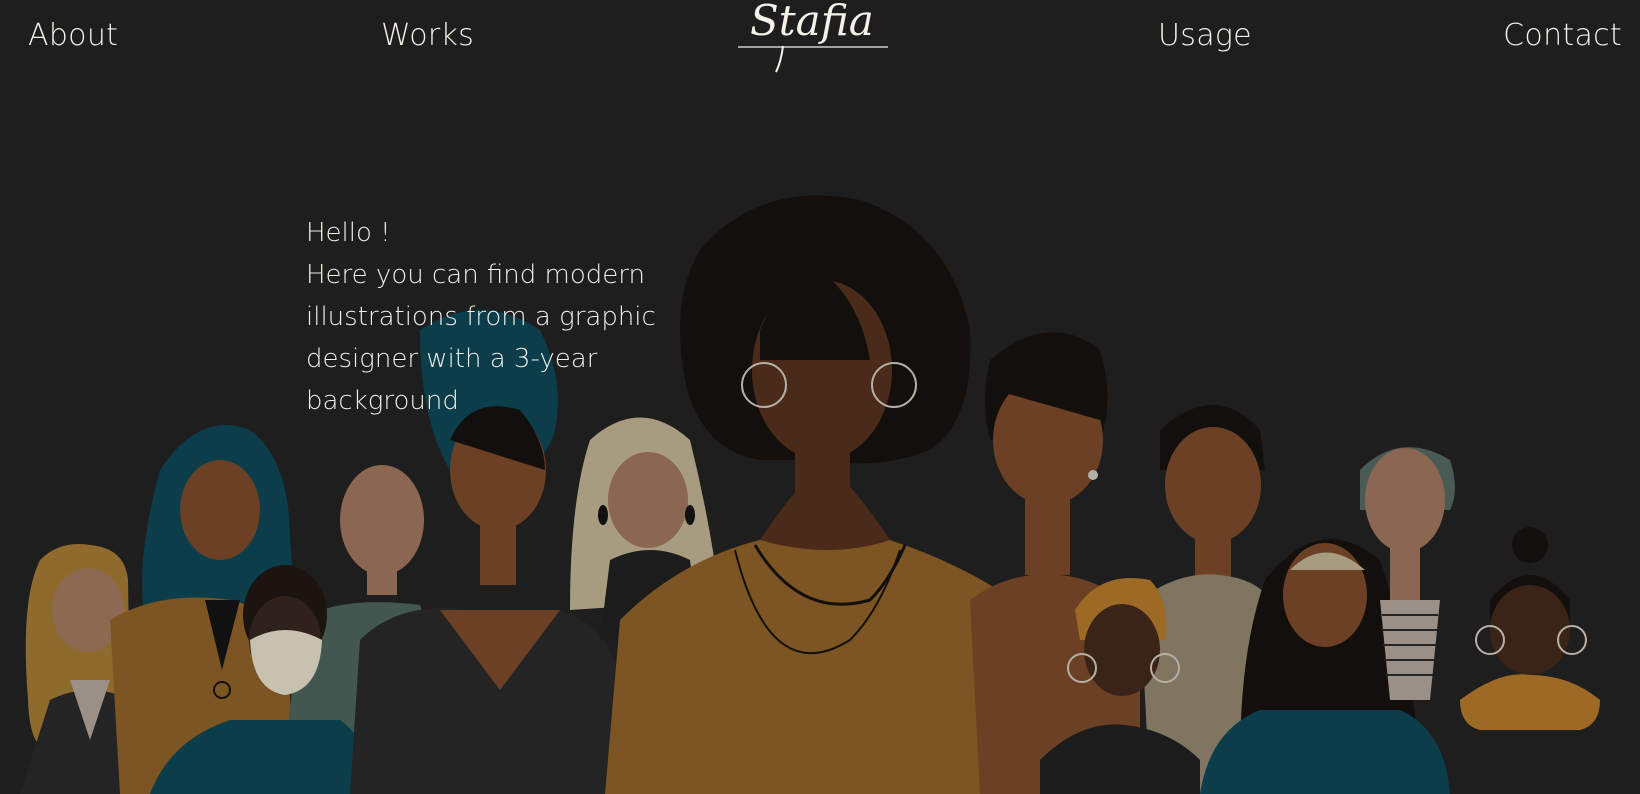 The image size is (1640, 794). What do you see at coordinates (1530, 628) in the screenshot?
I see `woman-top-bun-icon` at bounding box center [1530, 628].